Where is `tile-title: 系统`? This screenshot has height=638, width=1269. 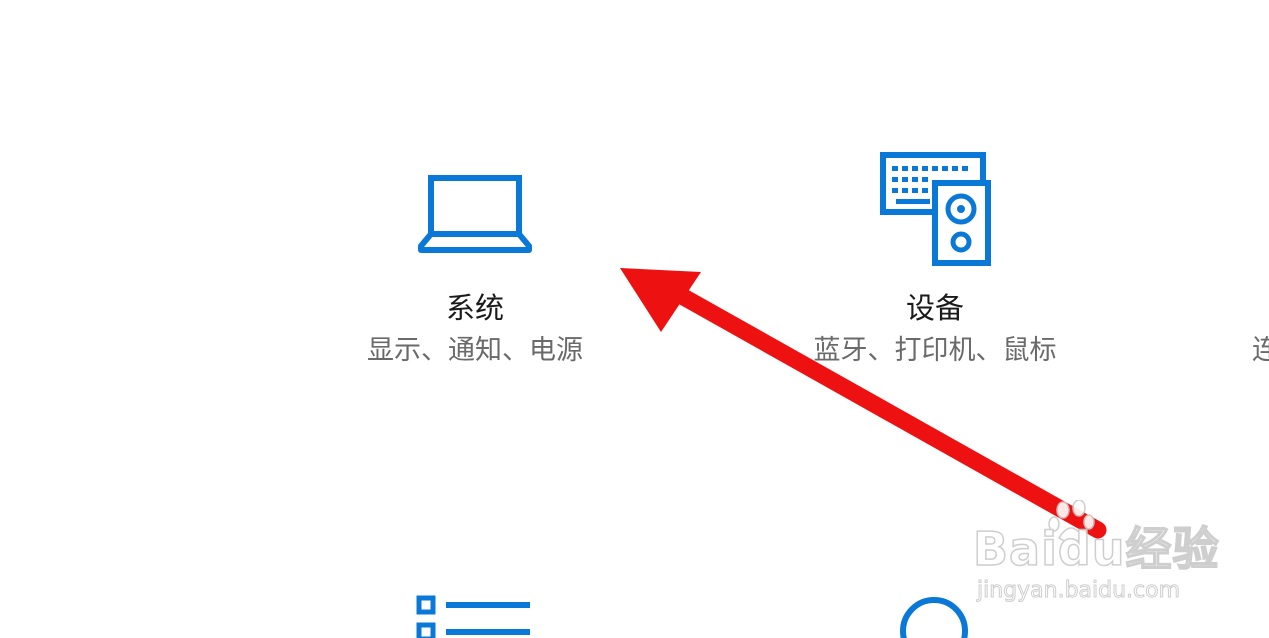
tile-title: 系统 is located at coordinates (474, 308).